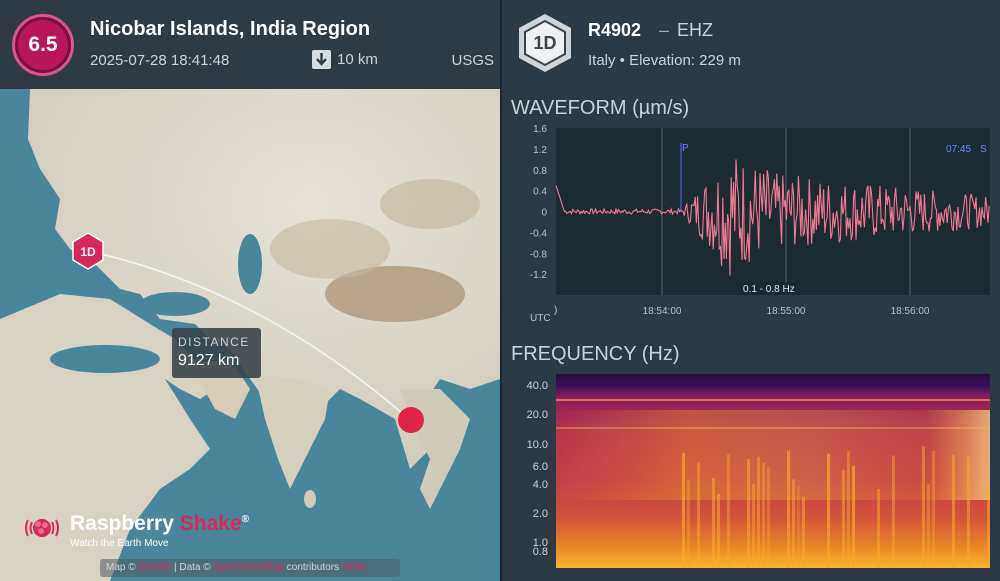  Describe the element at coordinates (555, 310) in the screenshot. I see `x-left-tick: )` at that location.